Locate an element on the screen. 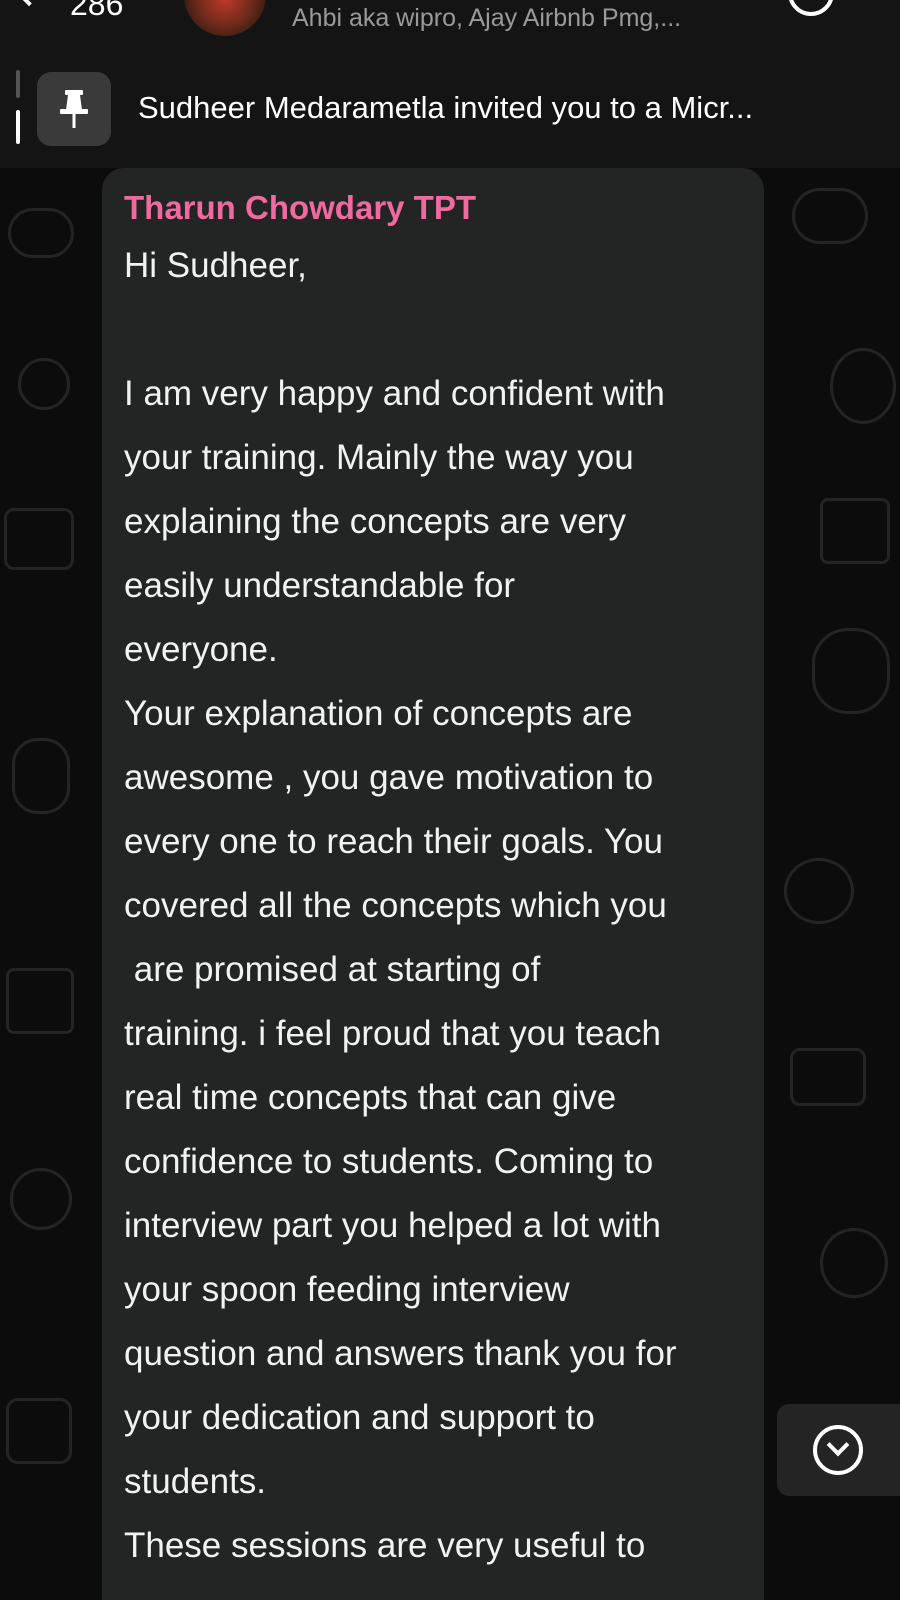 The image size is (900, 1600). scroll-to-bottom-button is located at coordinates (838, 1450).